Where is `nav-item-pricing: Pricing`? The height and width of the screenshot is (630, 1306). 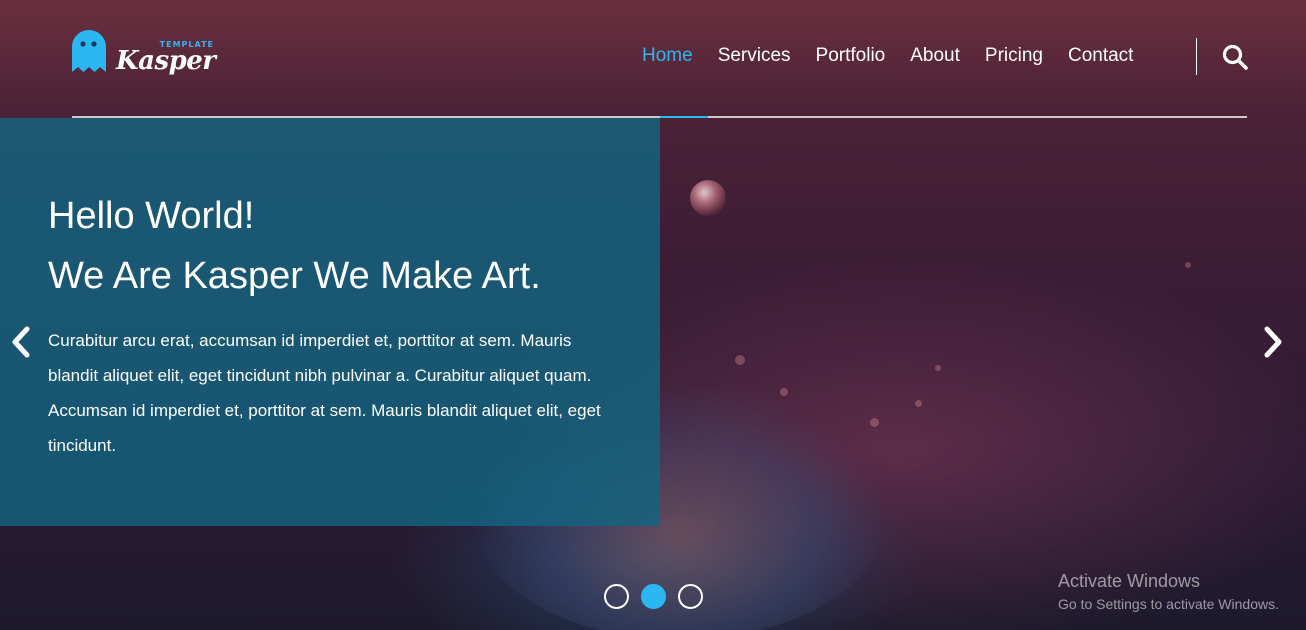 nav-item-pricing: Pricing is located at coordinates (1014, 56).